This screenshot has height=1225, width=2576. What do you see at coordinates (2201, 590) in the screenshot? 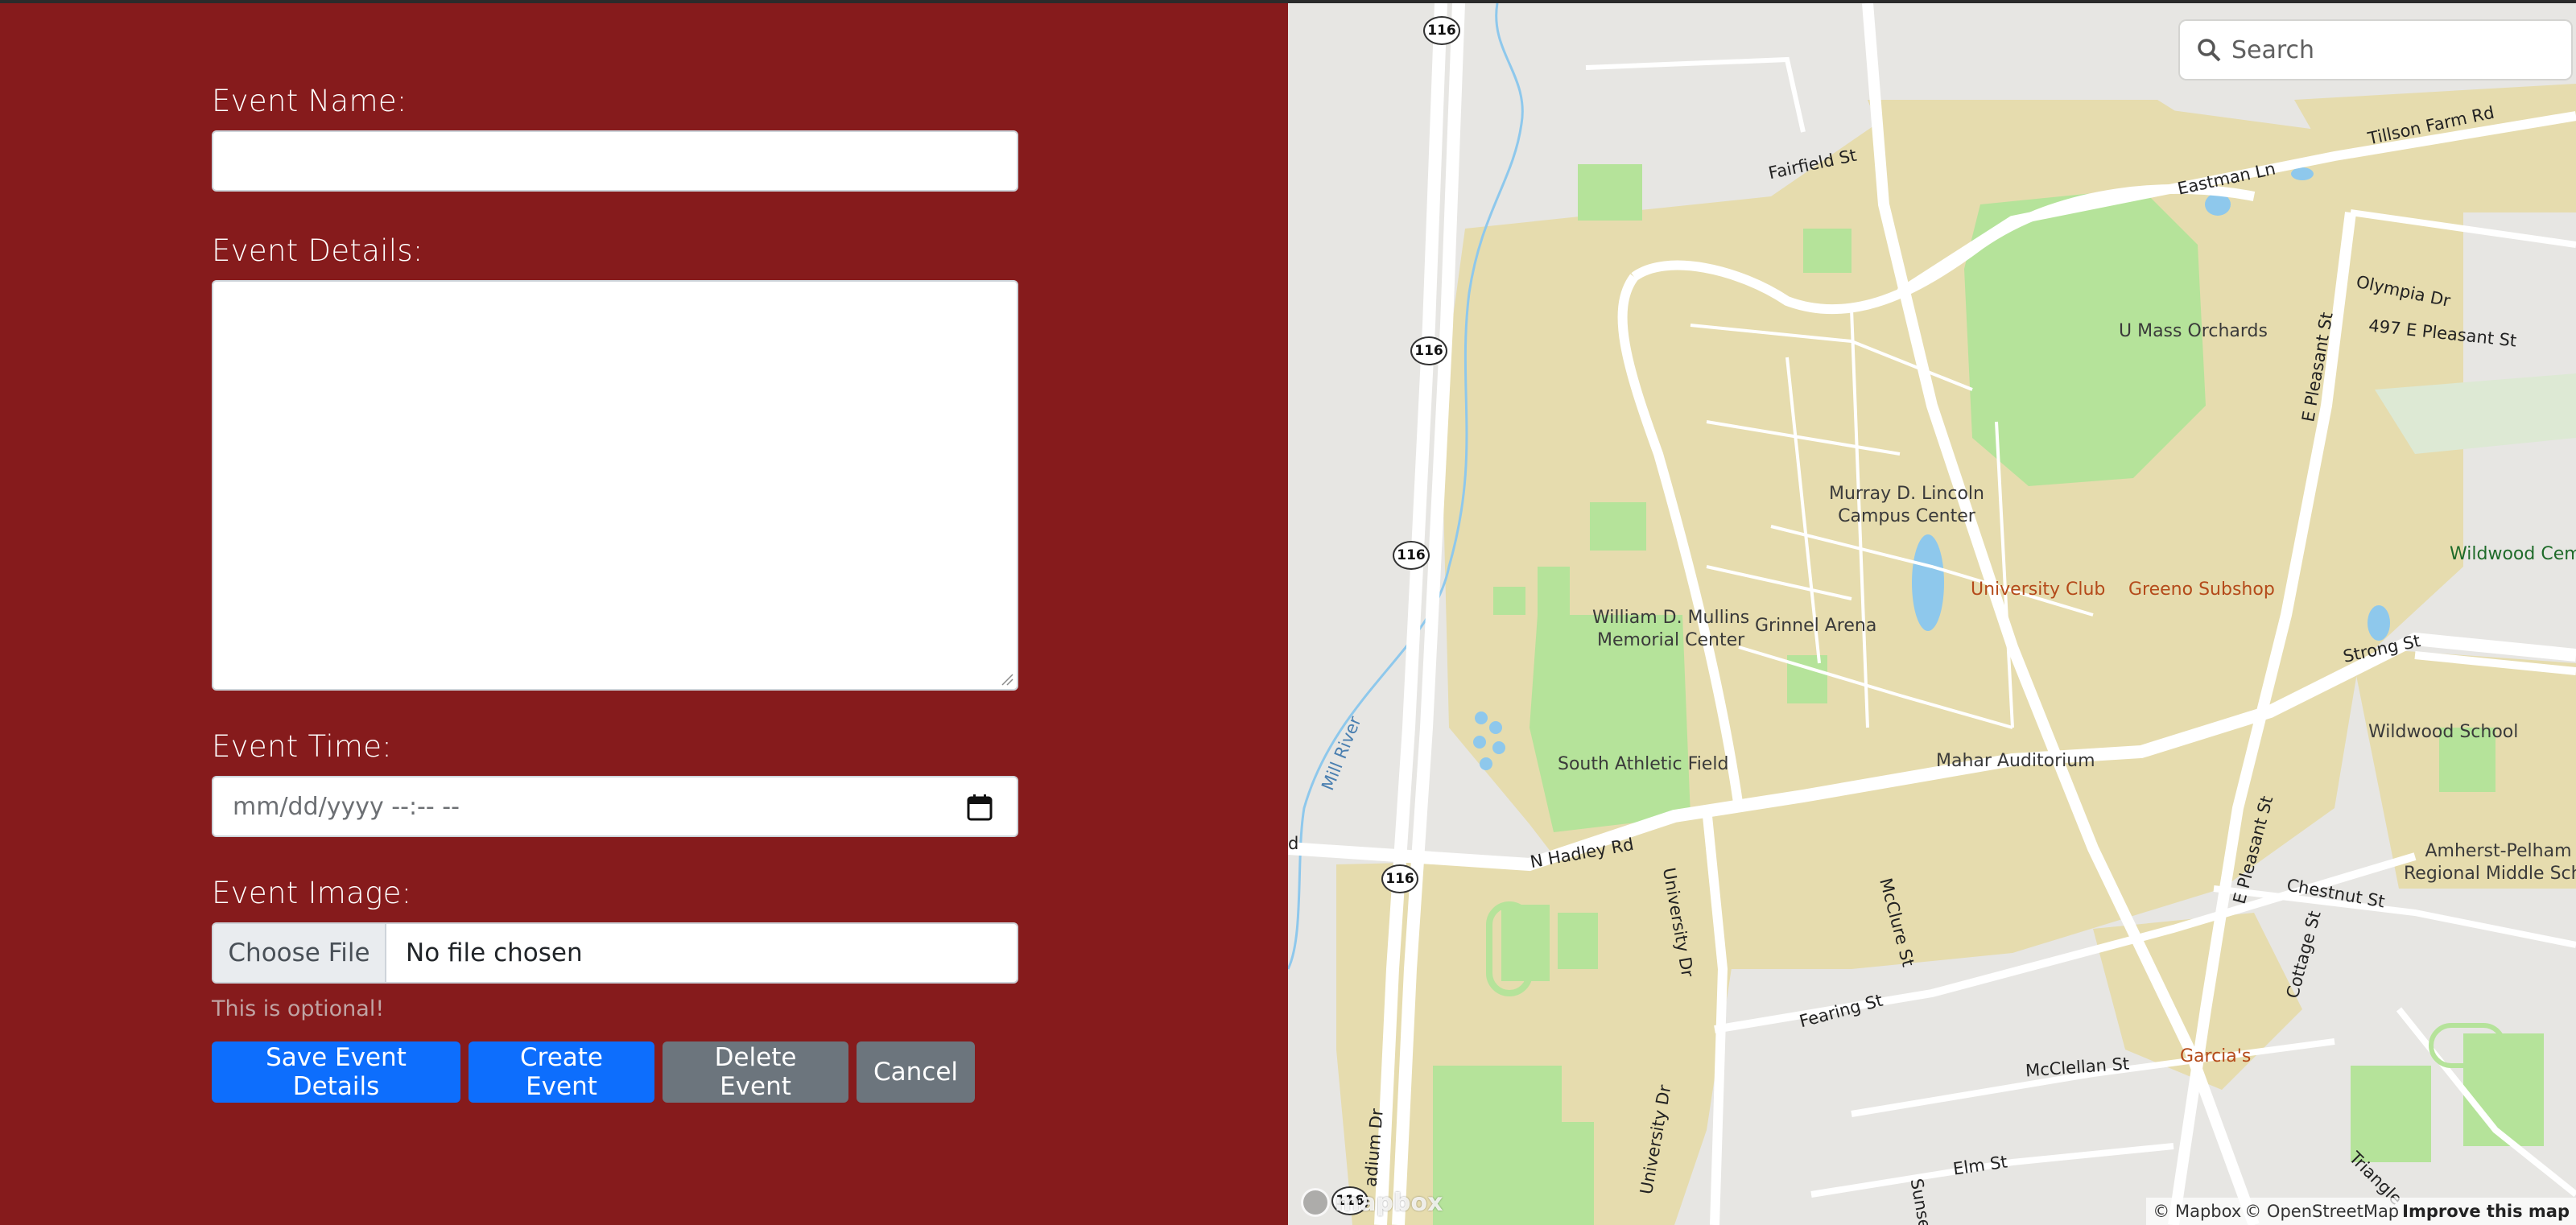
I see `poi-greeno-subshop: Greeno Subshop` at bounding box center [2201, 590].